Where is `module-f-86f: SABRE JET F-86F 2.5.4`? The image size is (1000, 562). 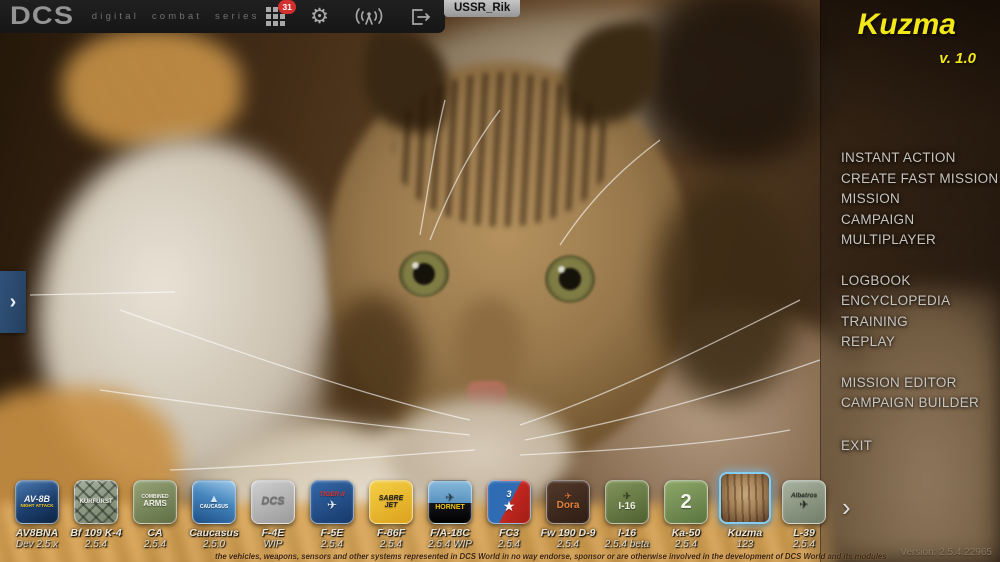
module-f-86f: SABRE JET F-86F 2.5.4 is located at coordinates (391, 515).